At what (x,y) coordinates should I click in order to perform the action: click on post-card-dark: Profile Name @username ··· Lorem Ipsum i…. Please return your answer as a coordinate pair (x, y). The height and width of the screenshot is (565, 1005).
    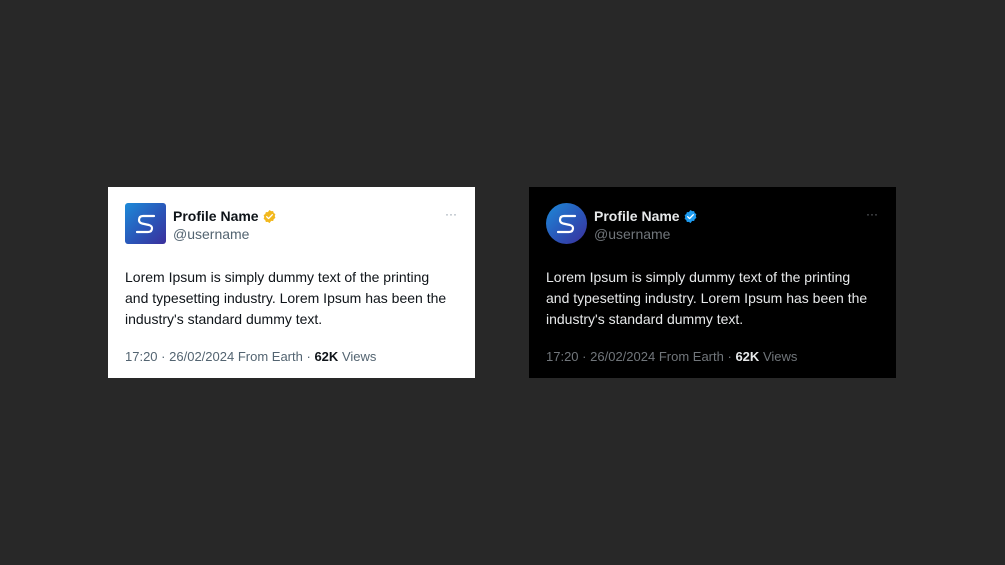
    Looking at the image, I should click on (712, 282).